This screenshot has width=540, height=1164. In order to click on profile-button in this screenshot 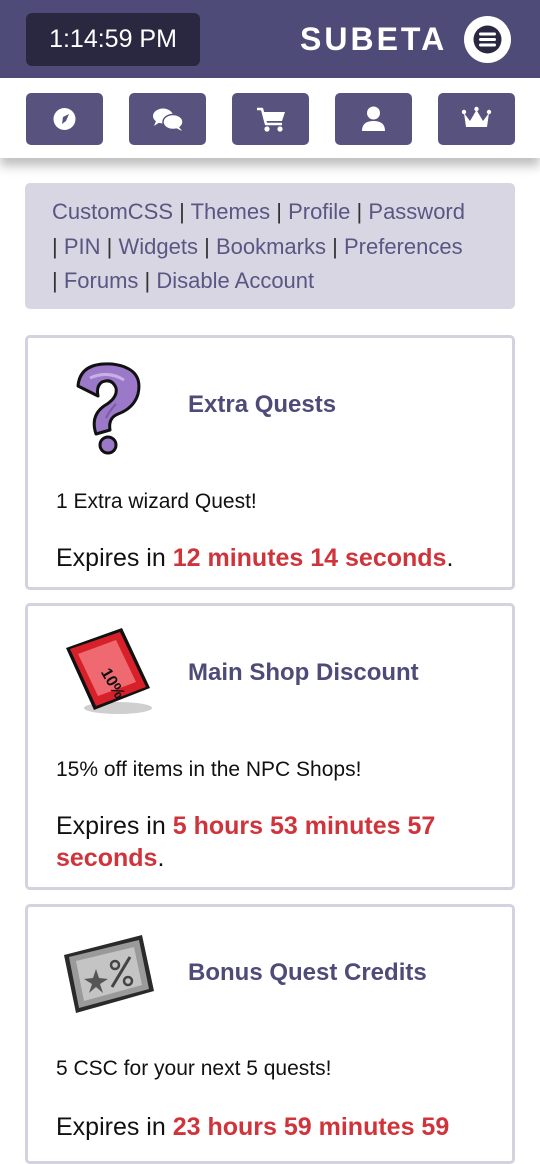, I will do `click(373, 119)`.